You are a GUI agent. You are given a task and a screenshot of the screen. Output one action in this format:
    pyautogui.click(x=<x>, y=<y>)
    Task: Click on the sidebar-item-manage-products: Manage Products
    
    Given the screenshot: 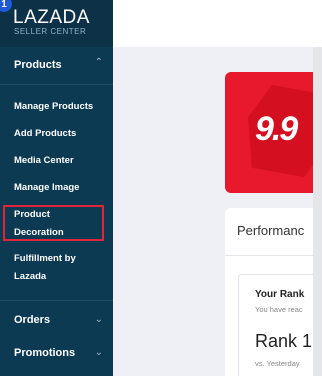 What is the action you would take?
    pyautogui.click(x=53, y=107)
    